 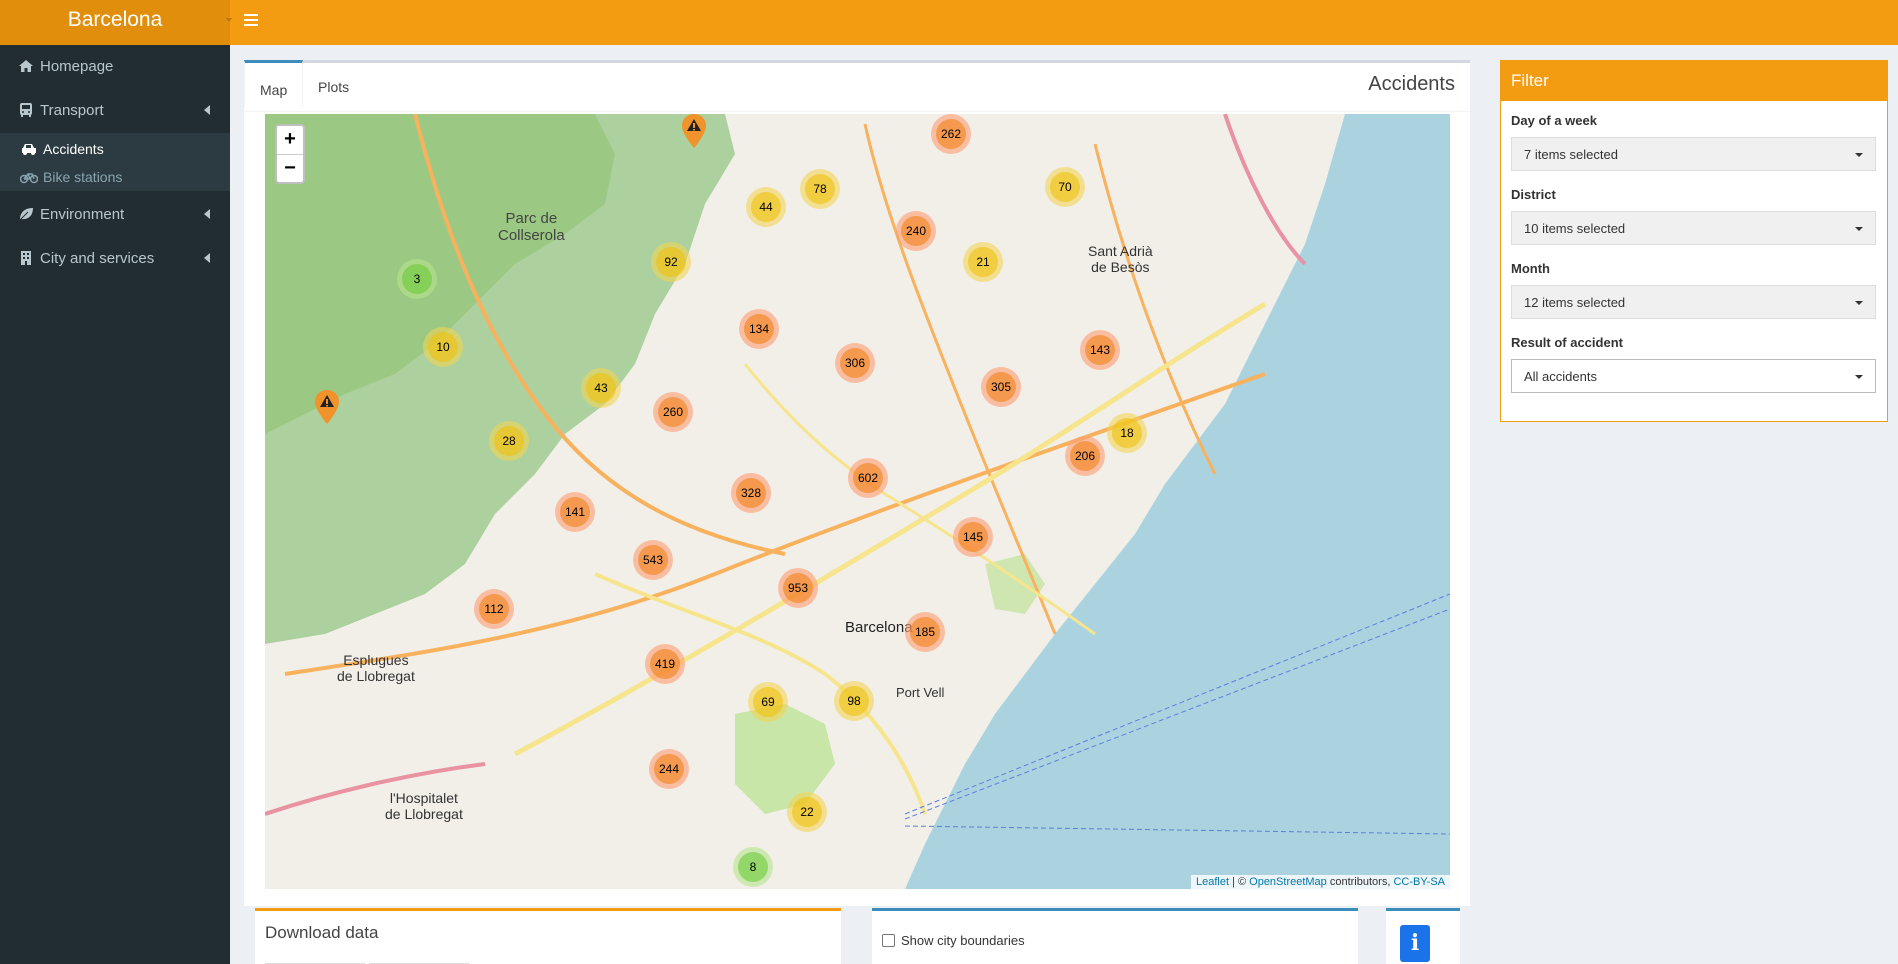 What do you see at coordinates (1419, 882) in the screenshot?
I see `license-link: CC-BY-SA` at bounding box center [1419, 882].